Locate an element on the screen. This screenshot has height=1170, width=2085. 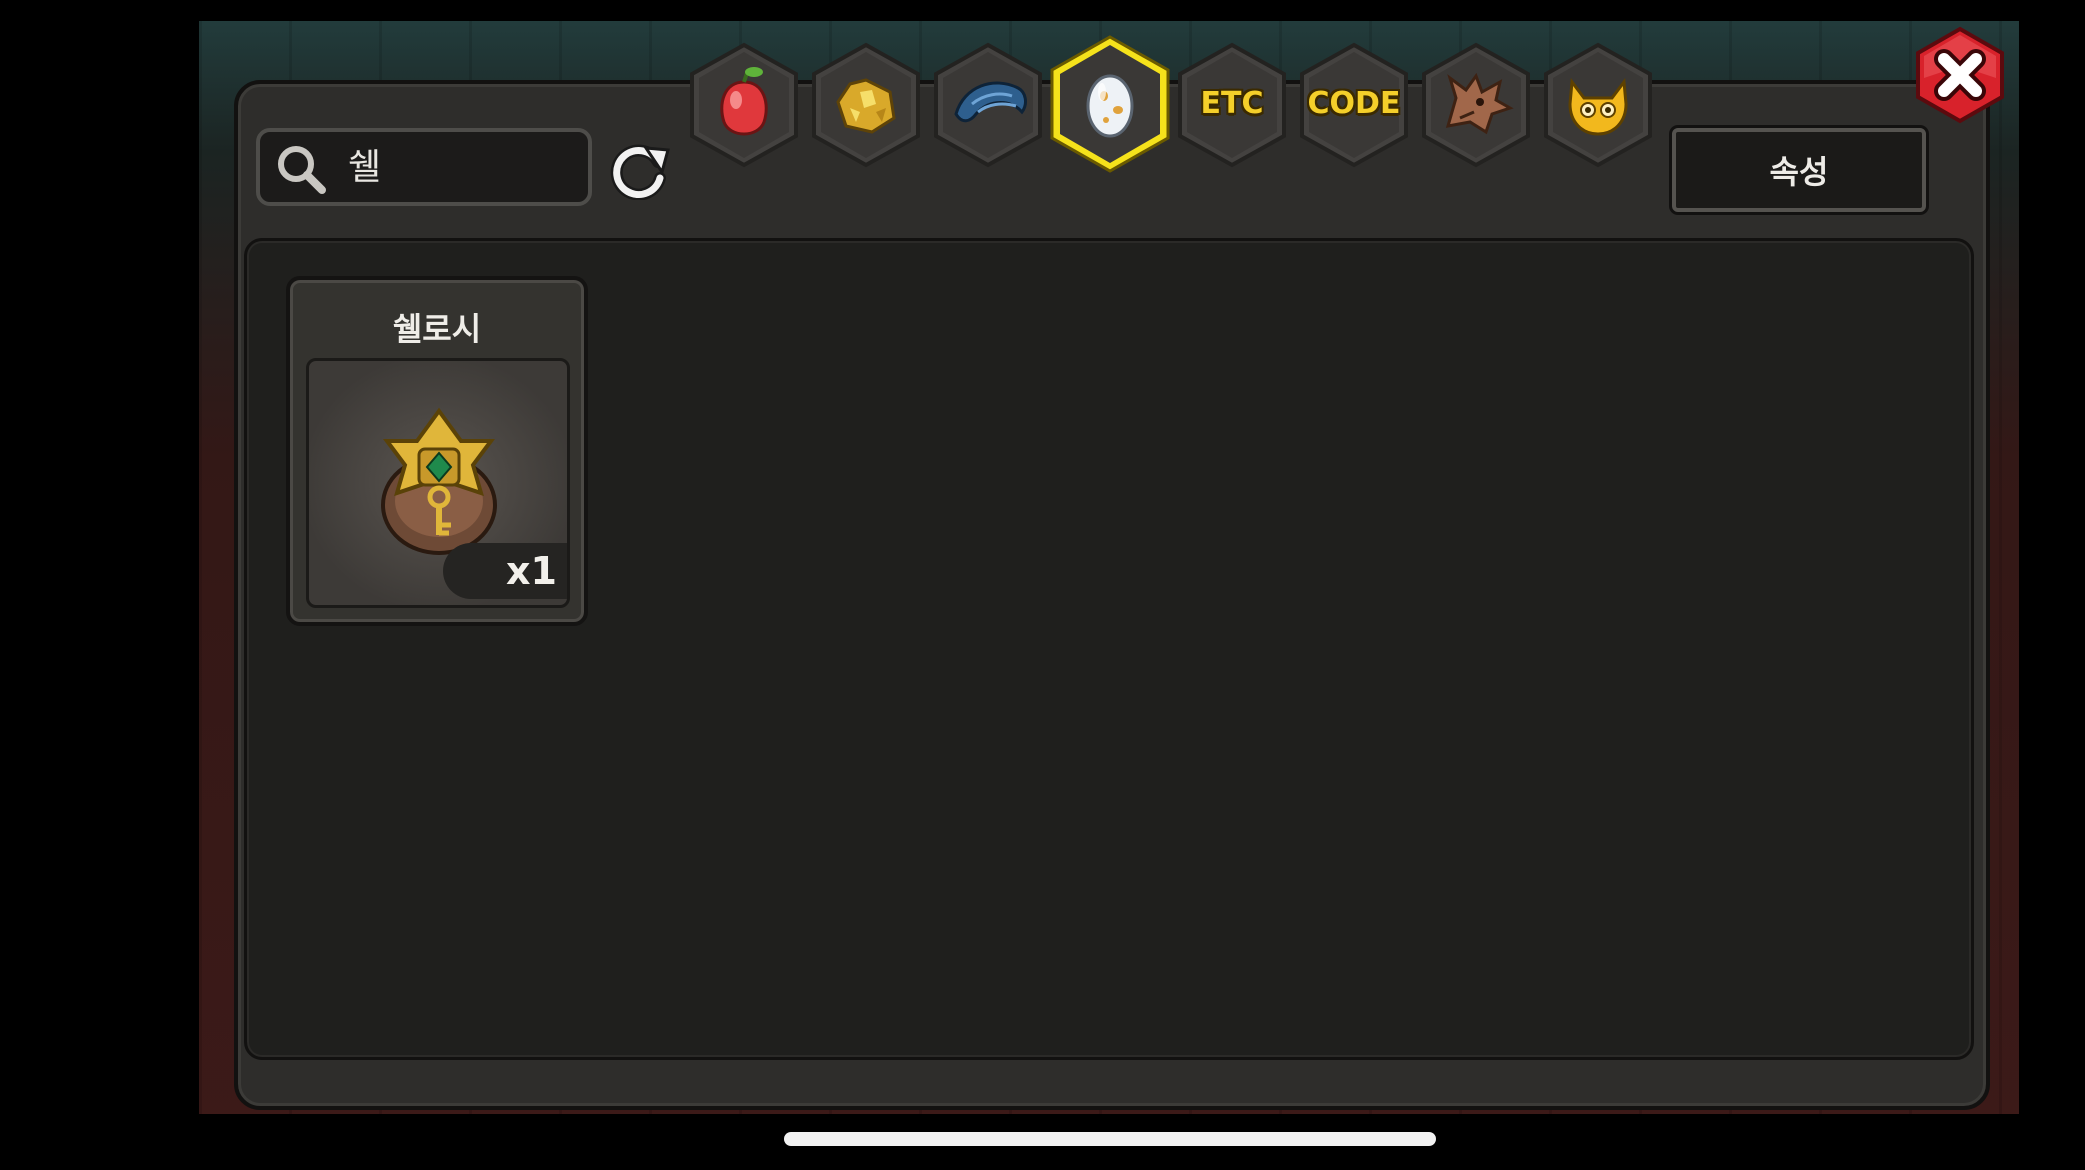
item-image-frame: x1 is located at coordinates (438, 483).